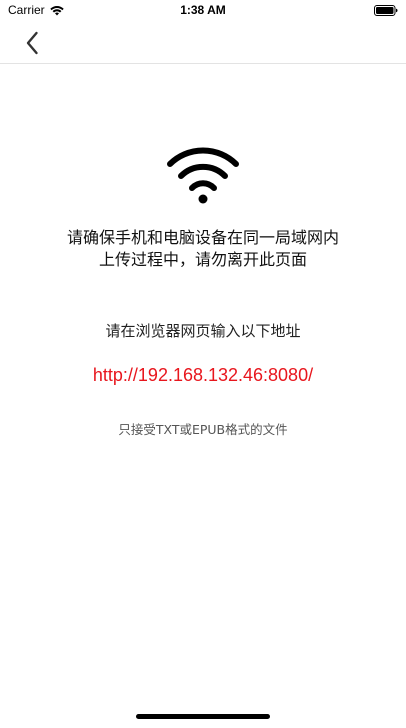  I want to click on stay-on-page-instruction-text: 上传过程中，请勿离开此页面, so click(202, 259).